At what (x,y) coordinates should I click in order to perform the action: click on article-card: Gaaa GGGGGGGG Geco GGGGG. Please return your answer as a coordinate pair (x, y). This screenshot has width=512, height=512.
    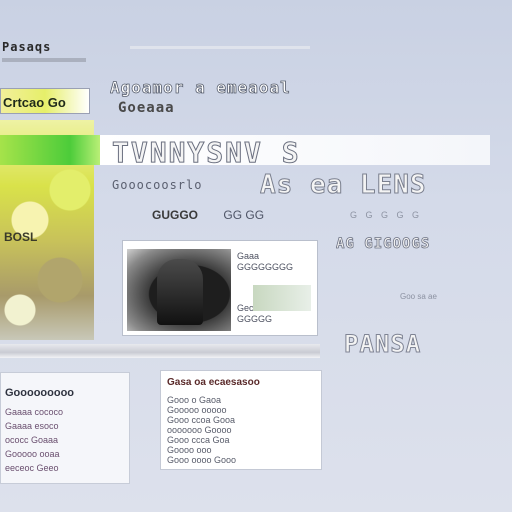
    Looking at the image, I should click on (220, 288).